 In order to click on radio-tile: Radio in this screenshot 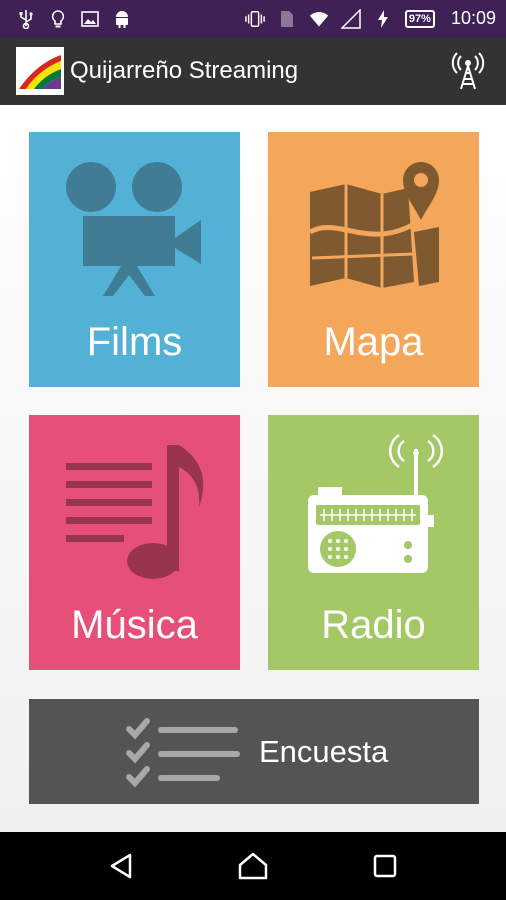, I will do `click(373, 542)`.